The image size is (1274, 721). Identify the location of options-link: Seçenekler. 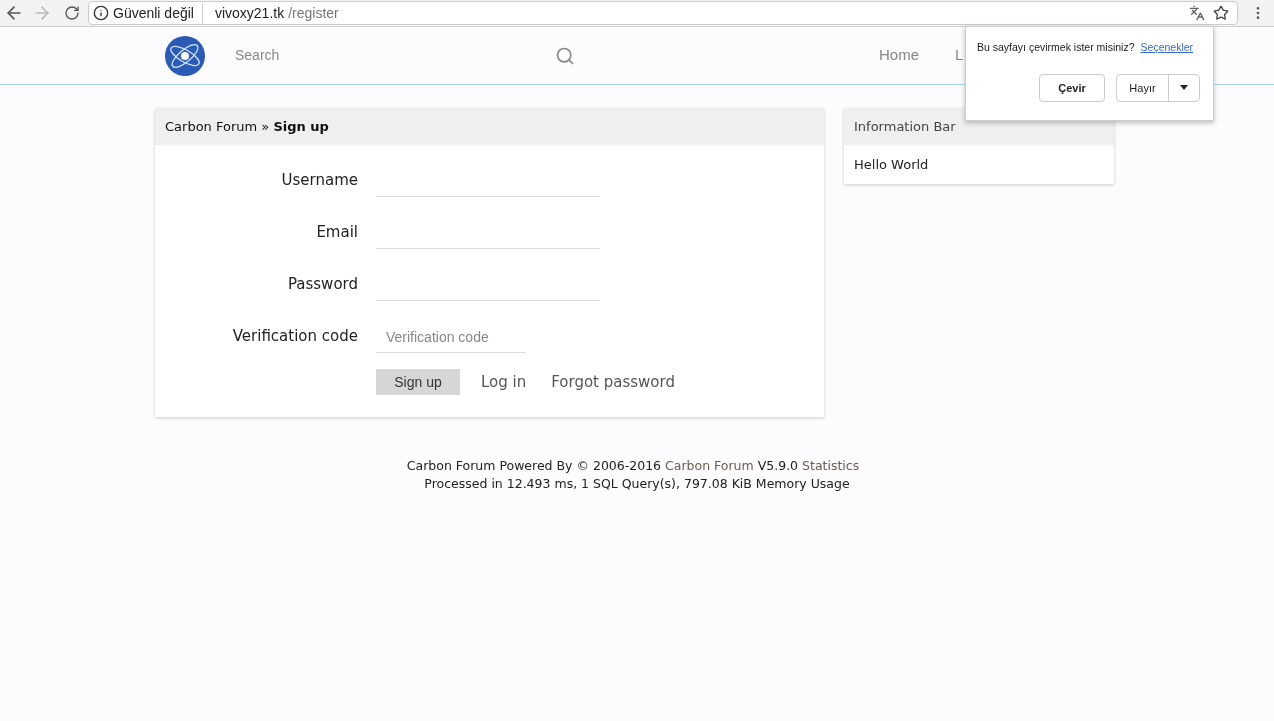
(1167, 48).